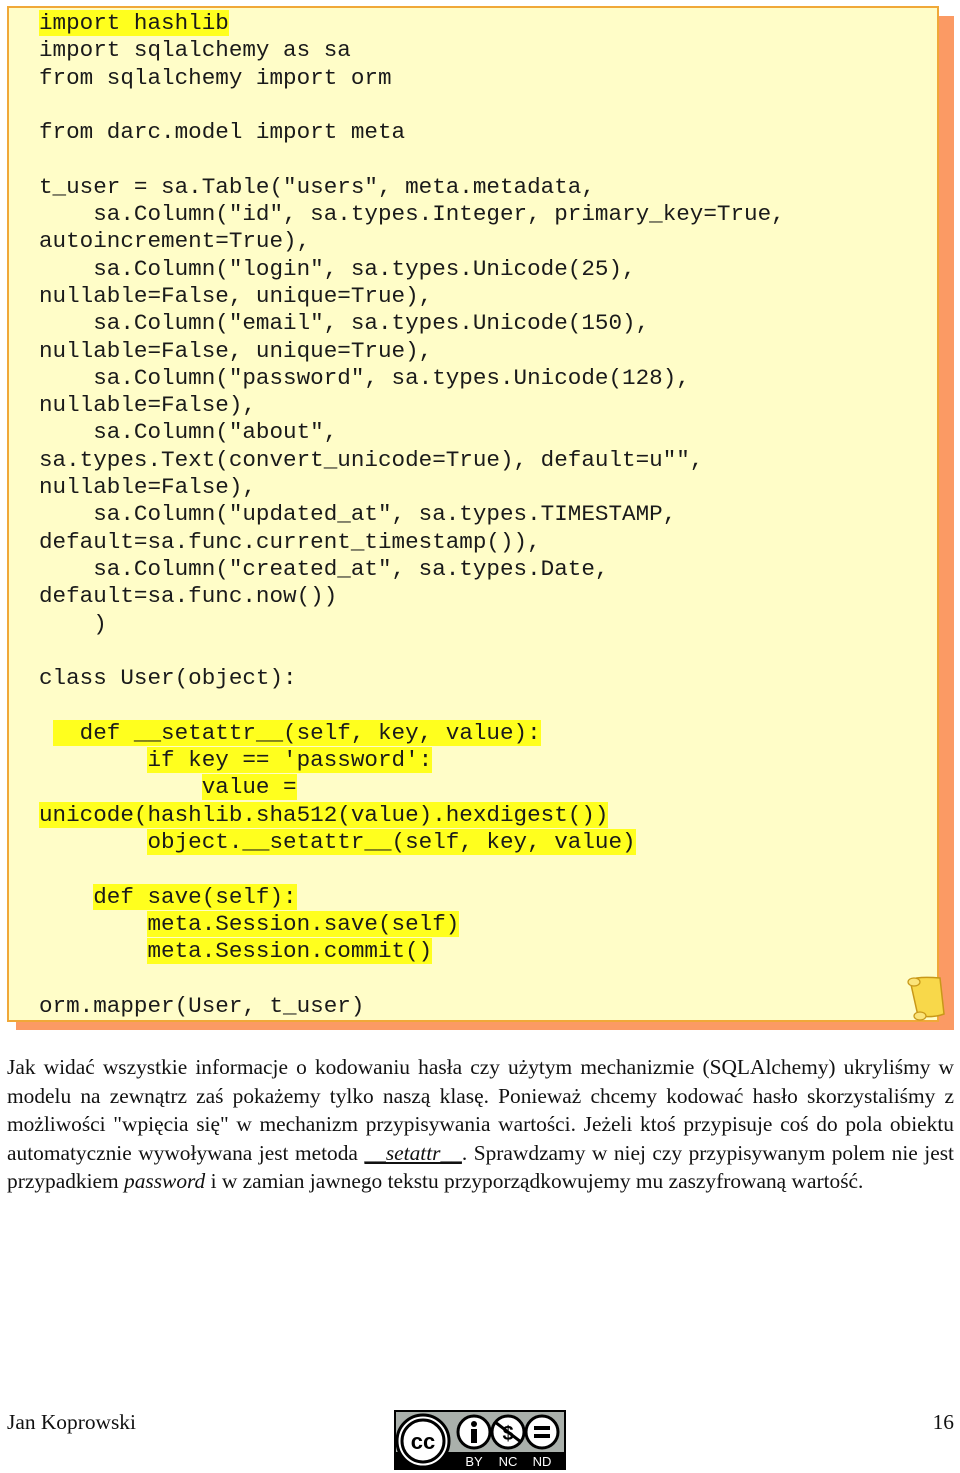 This screenshot has width=960, height=1473. I want to click on code-line: orm.mapper(User, t_user), so click(202, 1005).